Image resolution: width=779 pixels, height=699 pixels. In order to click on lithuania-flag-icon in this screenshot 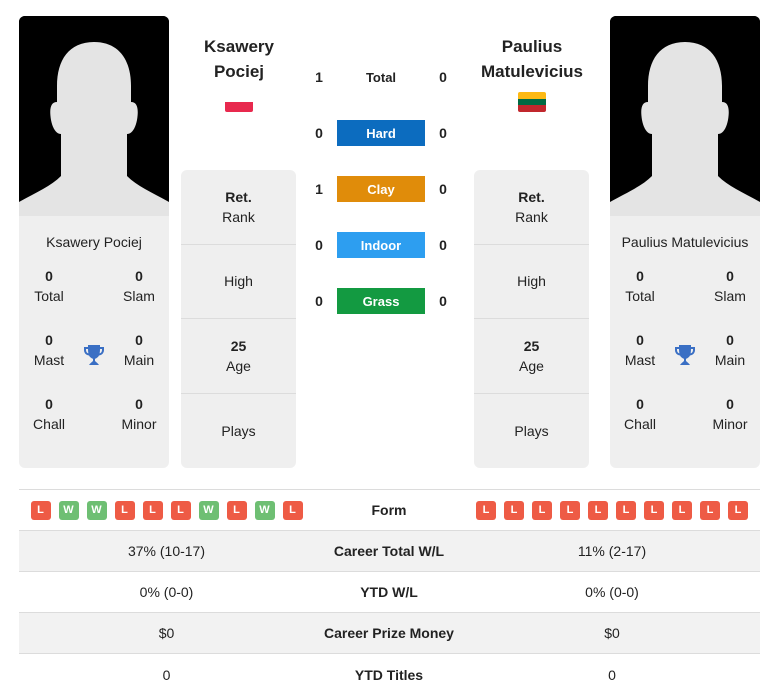, I will do `click(532, 102)`.